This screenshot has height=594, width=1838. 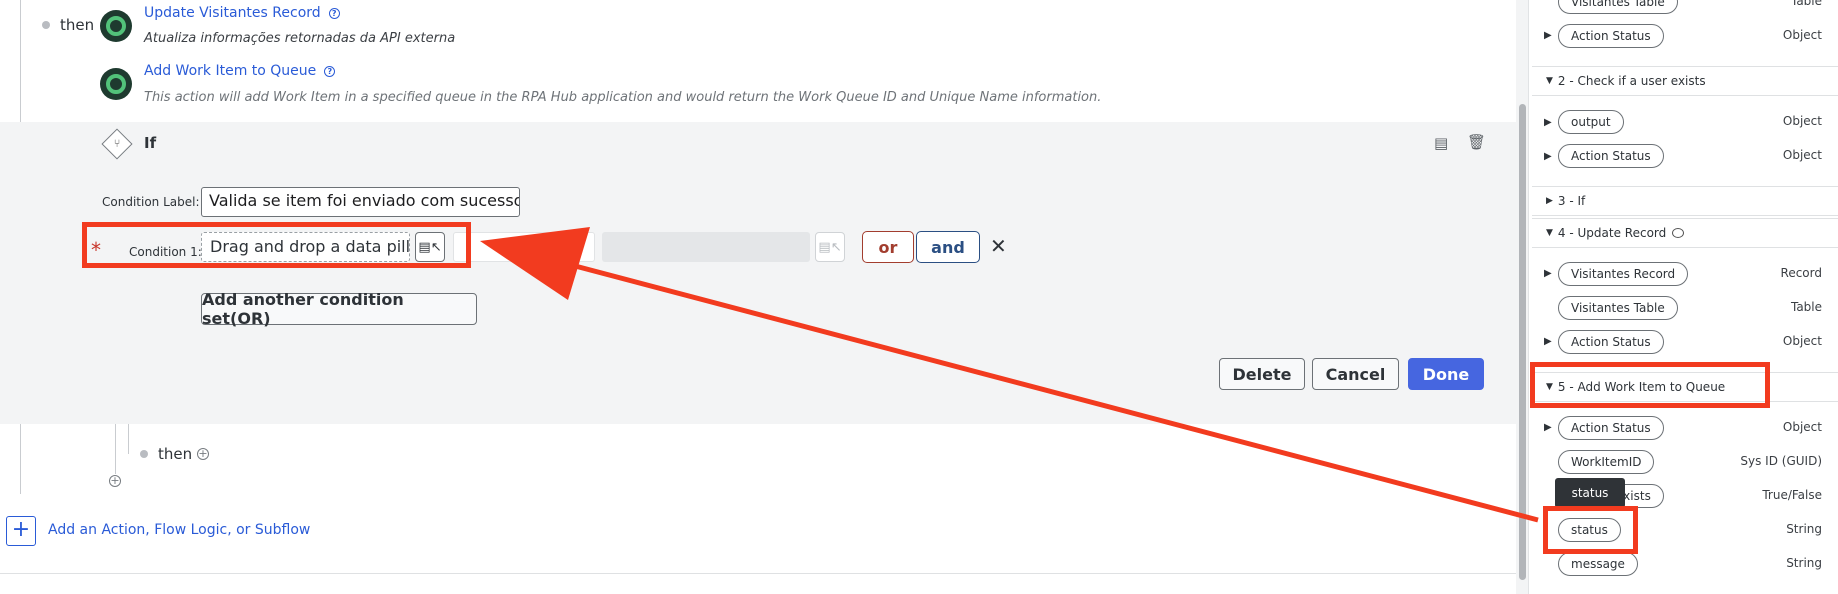 I want to click on step-add-work-title: Add Work Item to Queue?, so click(x=240, y=71).